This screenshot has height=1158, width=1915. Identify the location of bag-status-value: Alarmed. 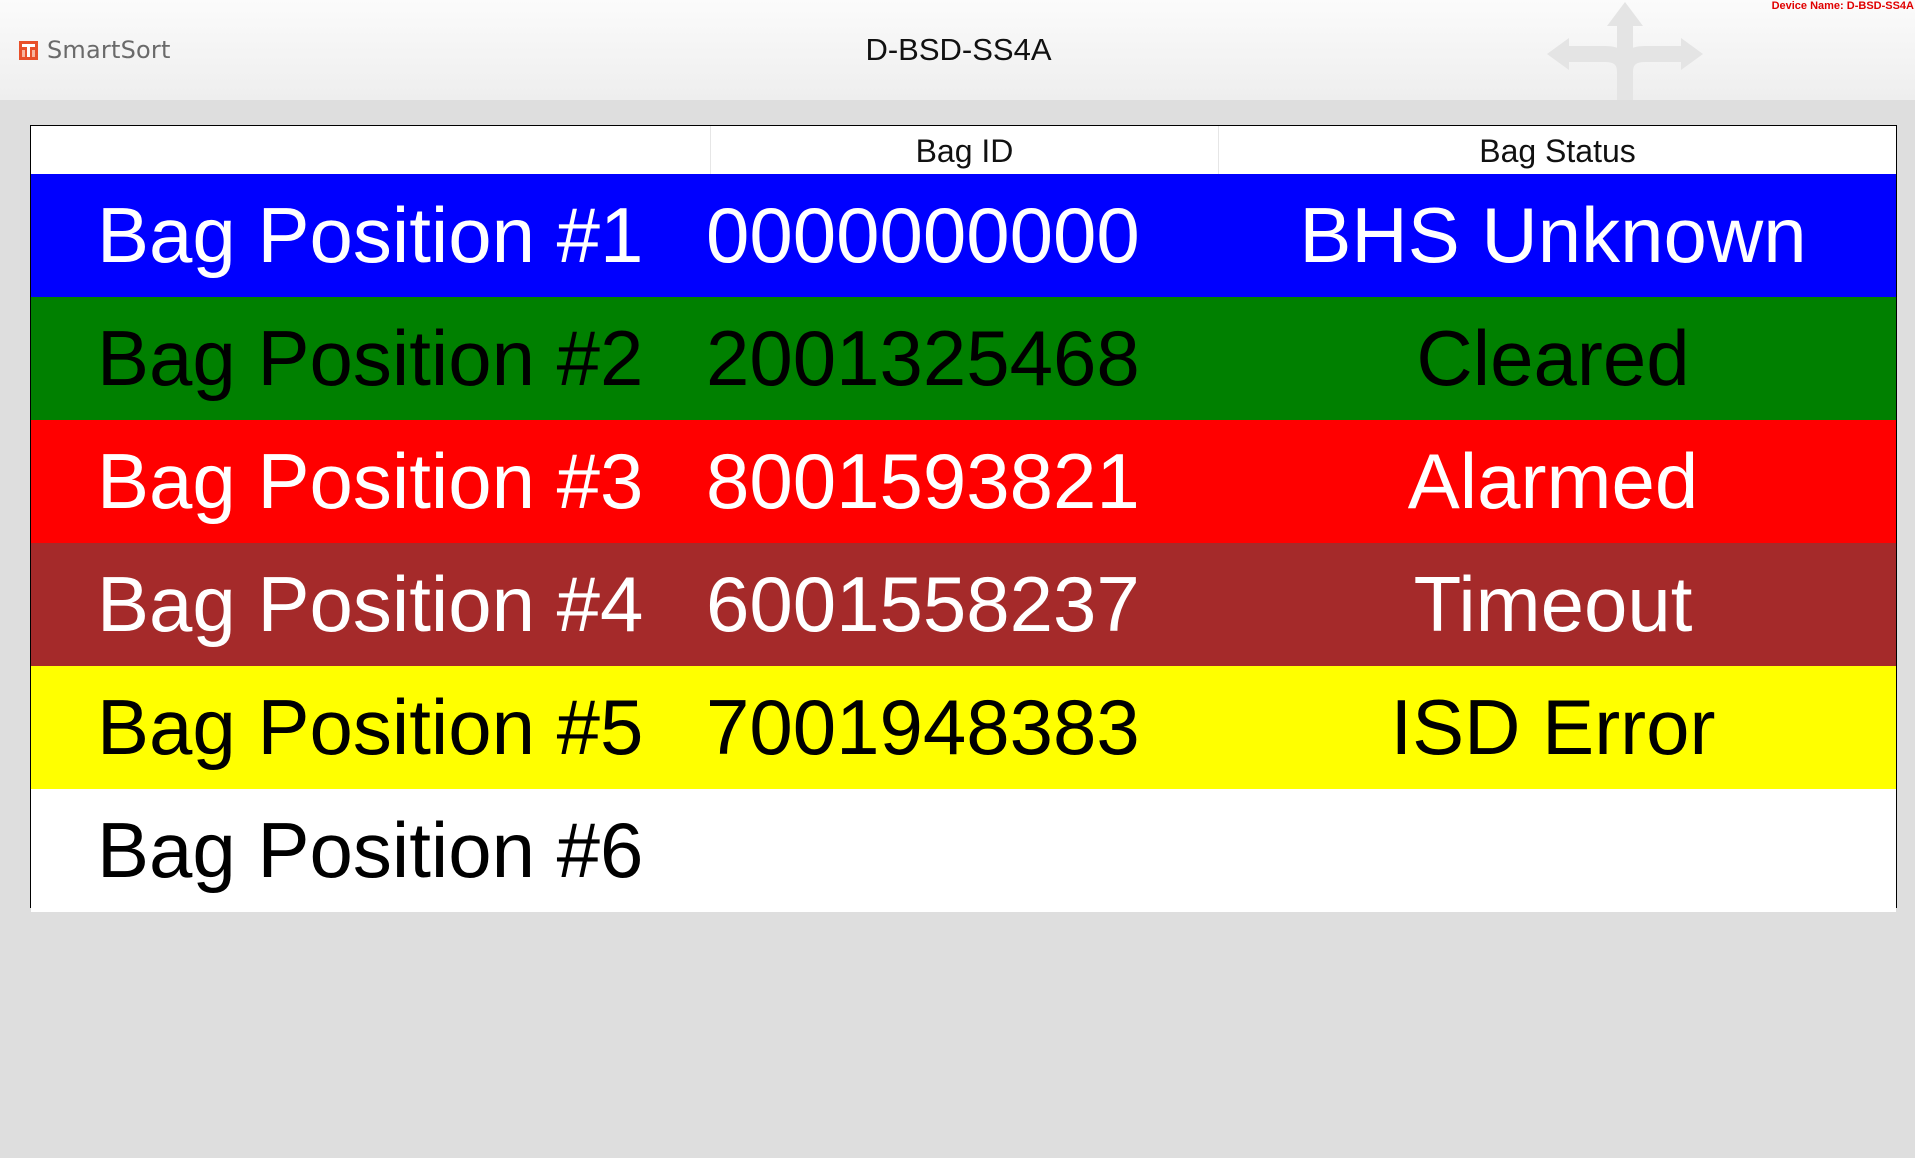
(1553, 481).